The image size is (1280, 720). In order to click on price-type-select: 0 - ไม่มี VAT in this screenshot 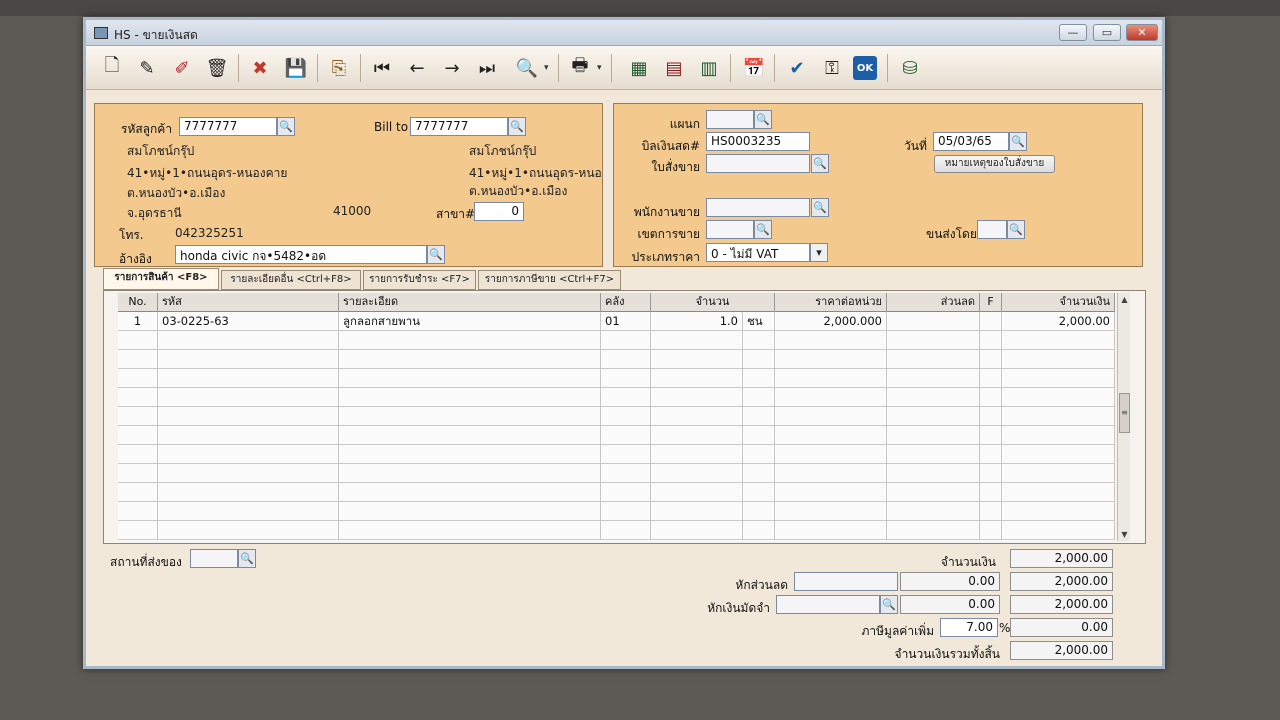, I will do `click(758, 252)`.